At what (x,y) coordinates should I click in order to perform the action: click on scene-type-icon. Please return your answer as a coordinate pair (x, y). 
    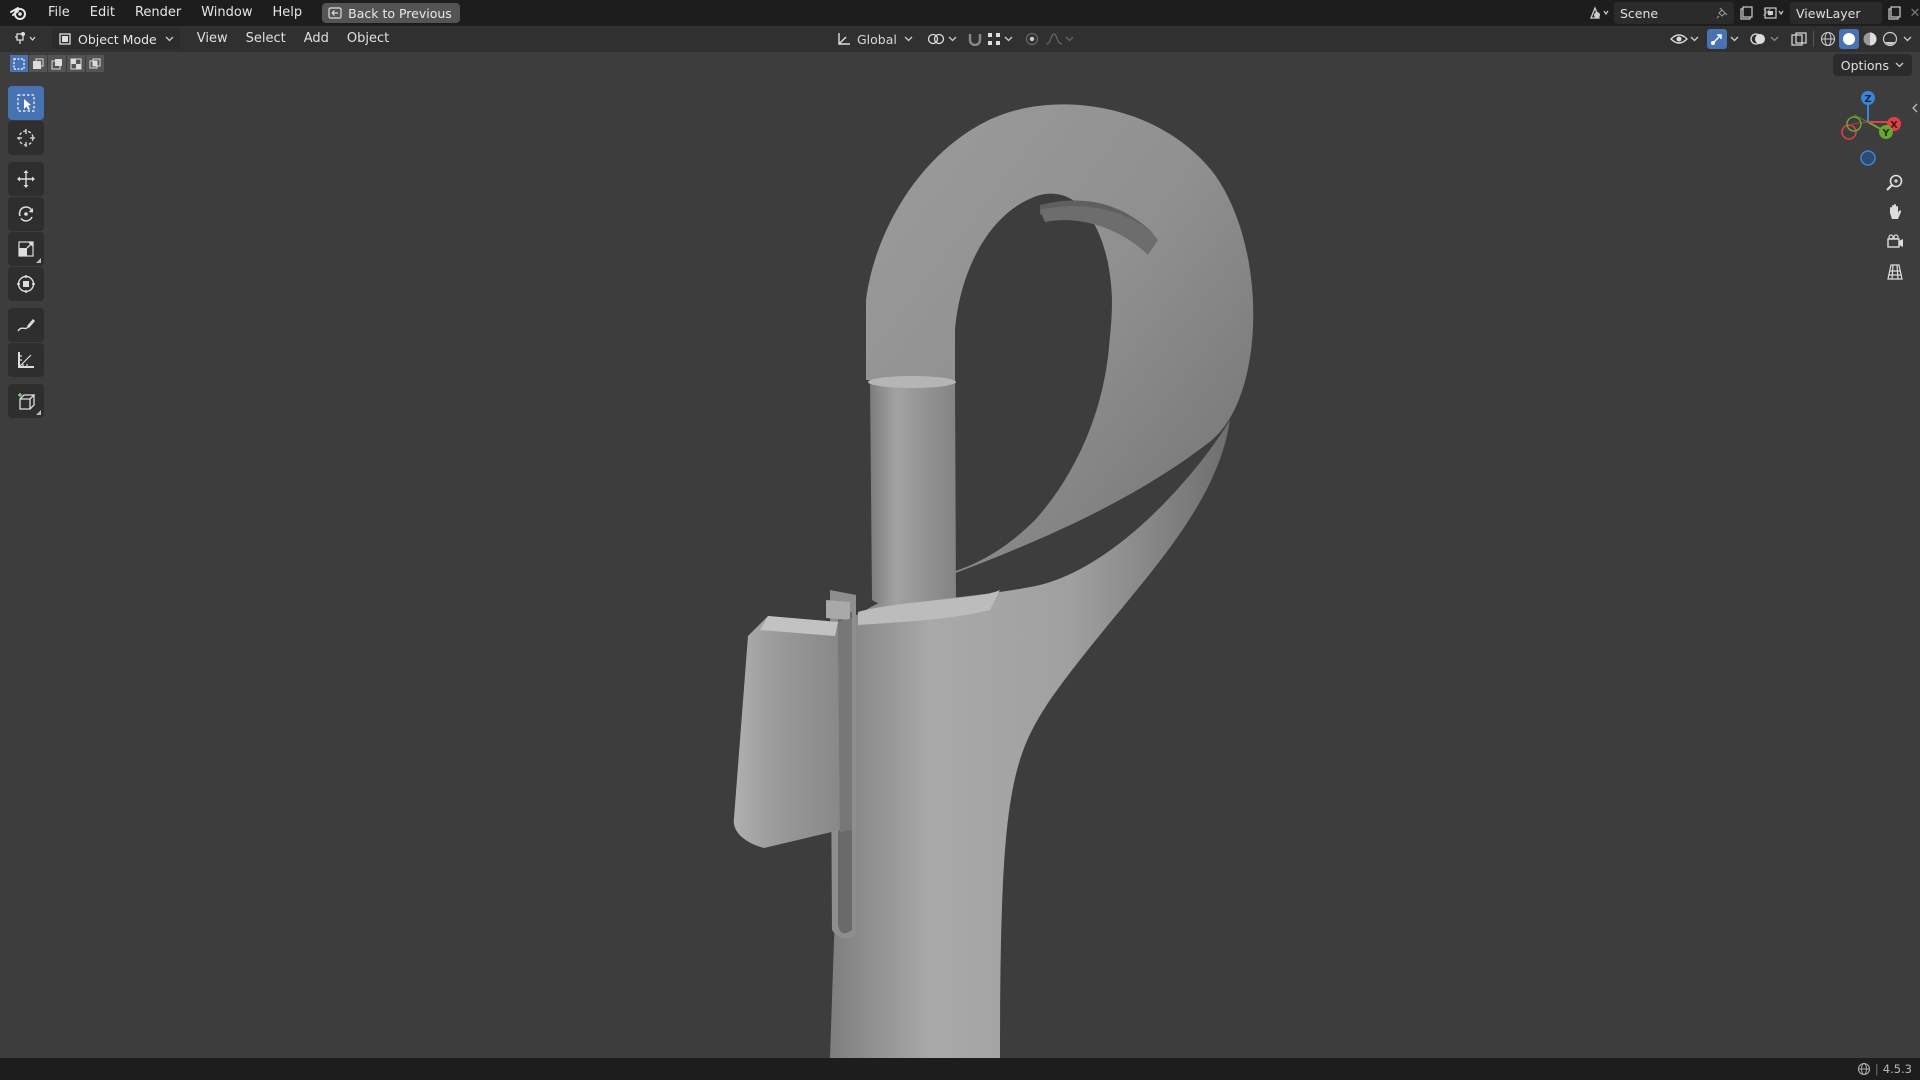
    Looking at the image, I should click on (1599, 13).